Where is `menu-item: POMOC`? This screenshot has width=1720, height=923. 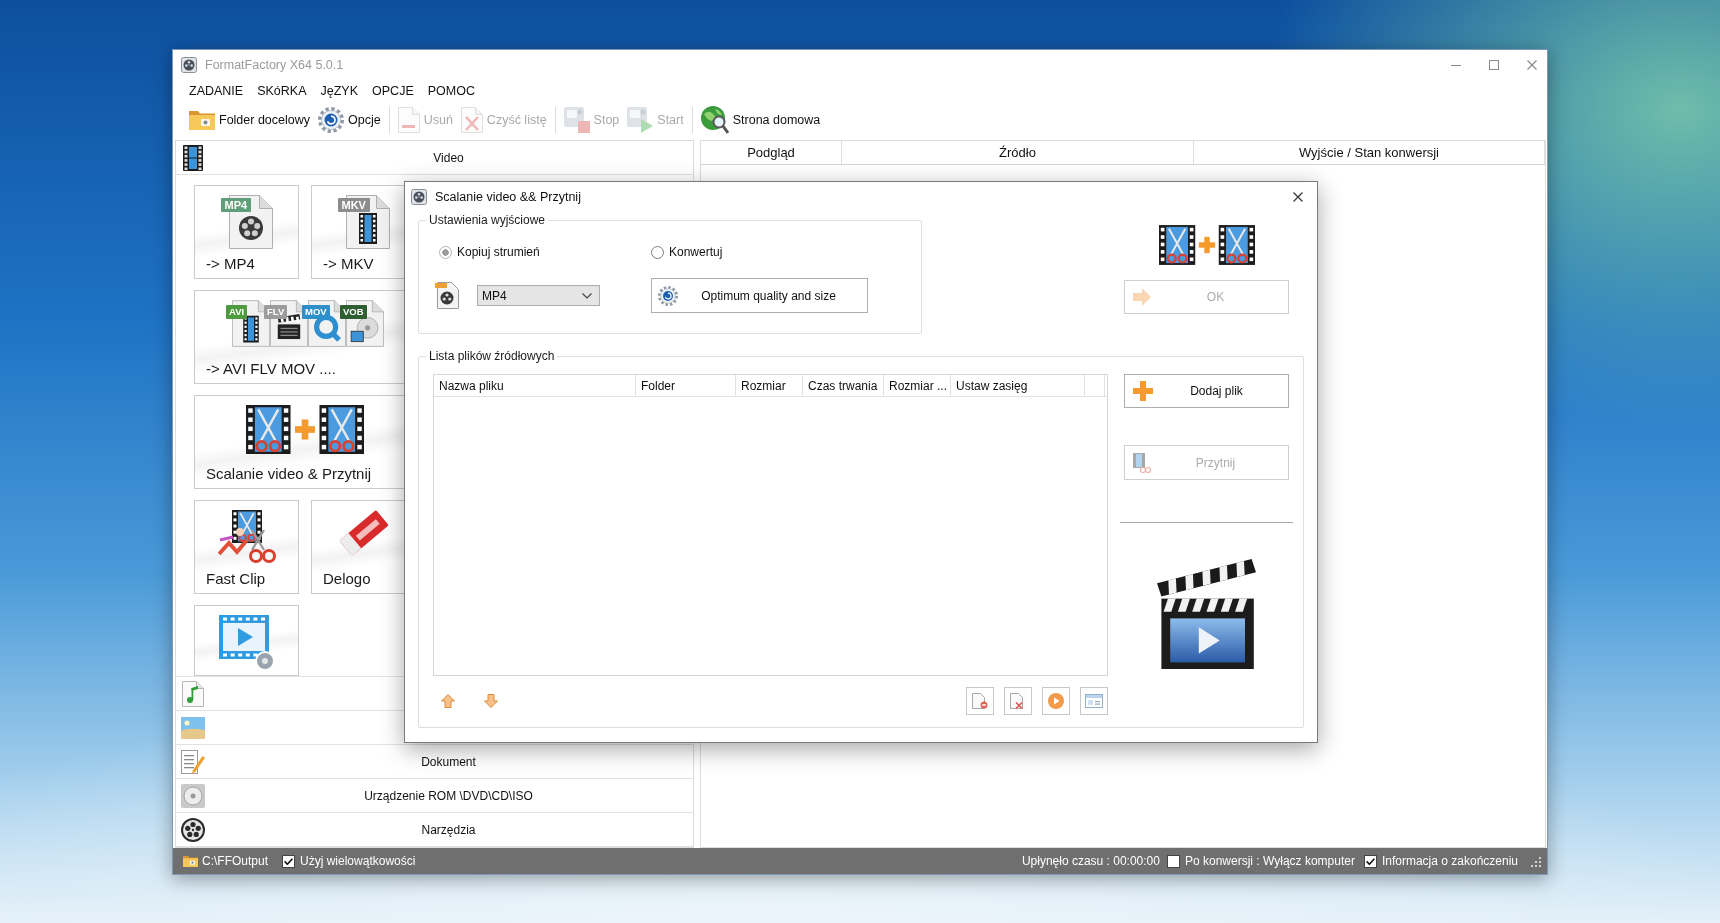
menu-item: POMOC is located at coordinates (451, 91).